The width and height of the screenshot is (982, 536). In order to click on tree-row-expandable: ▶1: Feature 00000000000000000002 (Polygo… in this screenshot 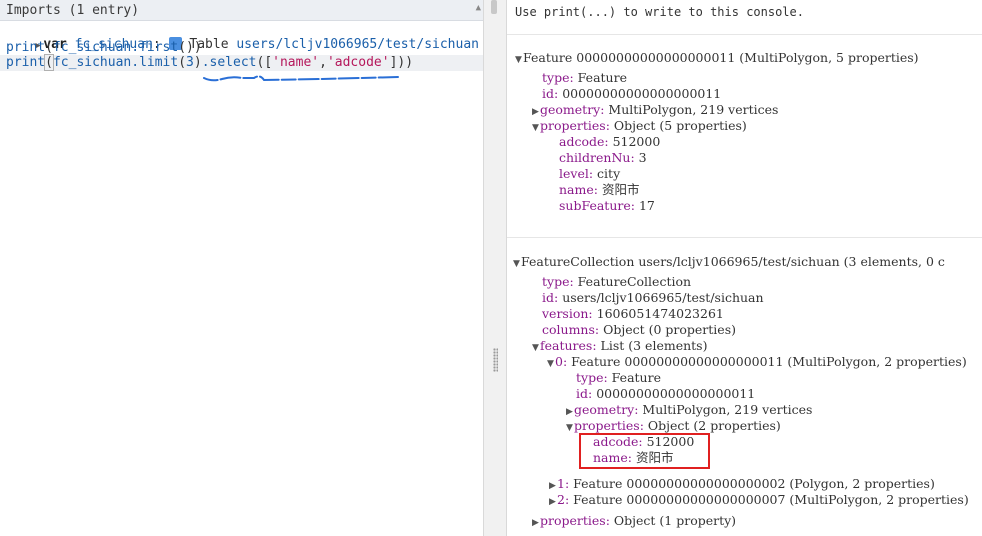, I will do `click(742, 484)`.